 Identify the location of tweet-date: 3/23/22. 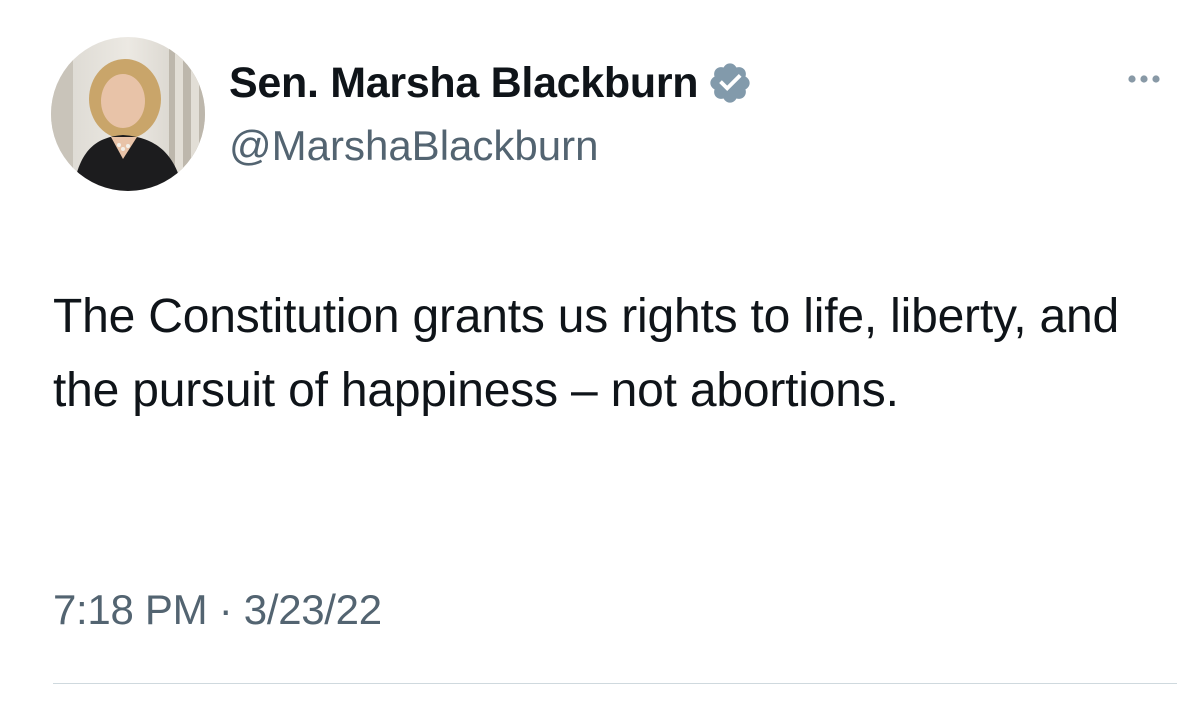
(313, 609).